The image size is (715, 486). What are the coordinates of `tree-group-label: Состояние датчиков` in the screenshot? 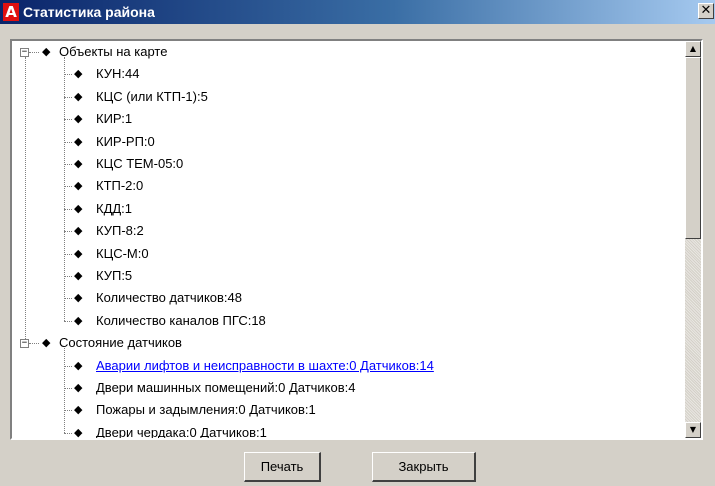 It's located at (120, 343).